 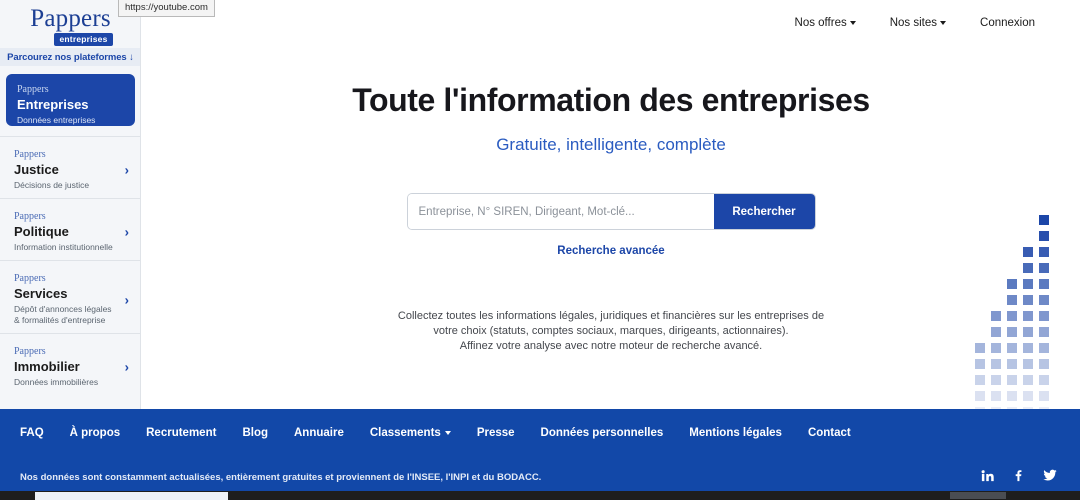 What do you see at coordinates (829, 433) in the screenshot?
I see `footer-link-contact: Contact` at bounding box center [829, 433].